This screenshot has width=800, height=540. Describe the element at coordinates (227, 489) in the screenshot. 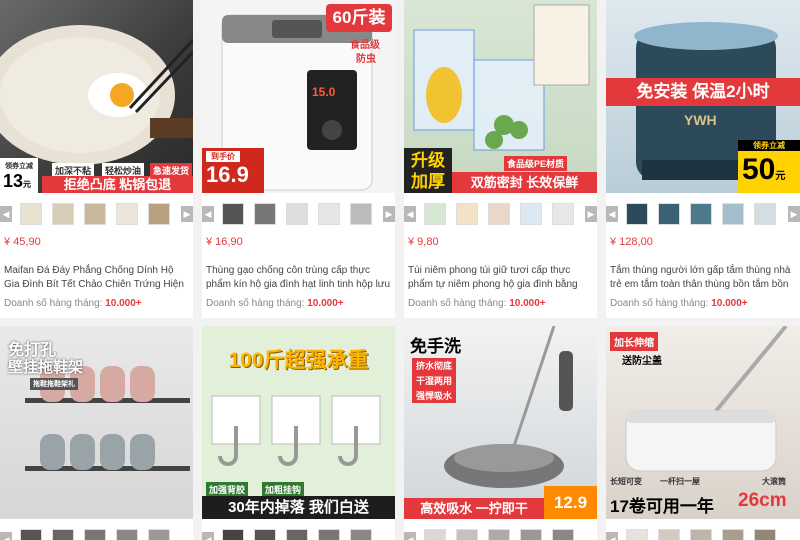

I see `feature-tag-1: 加强背胶` at that location.